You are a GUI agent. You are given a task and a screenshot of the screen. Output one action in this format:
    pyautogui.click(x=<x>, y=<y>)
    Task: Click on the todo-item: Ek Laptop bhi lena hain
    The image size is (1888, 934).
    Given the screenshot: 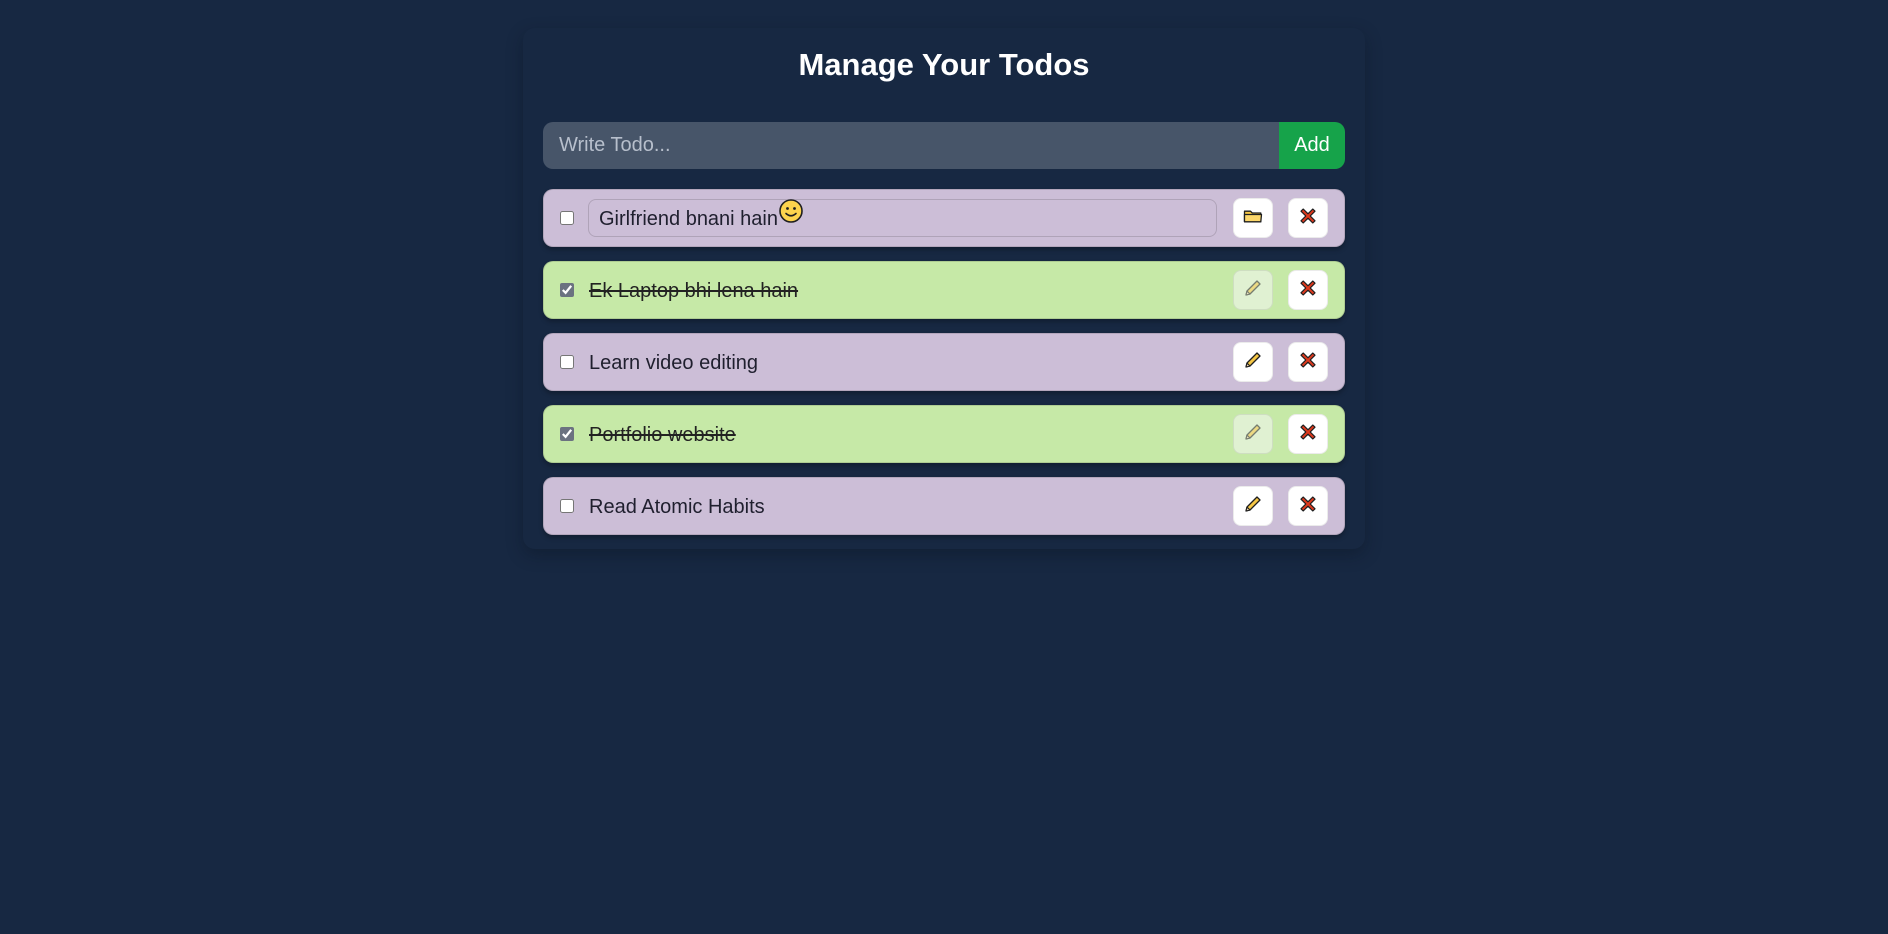 What is the action you would take?
    pyautogui.click(x=944, y=290)
    